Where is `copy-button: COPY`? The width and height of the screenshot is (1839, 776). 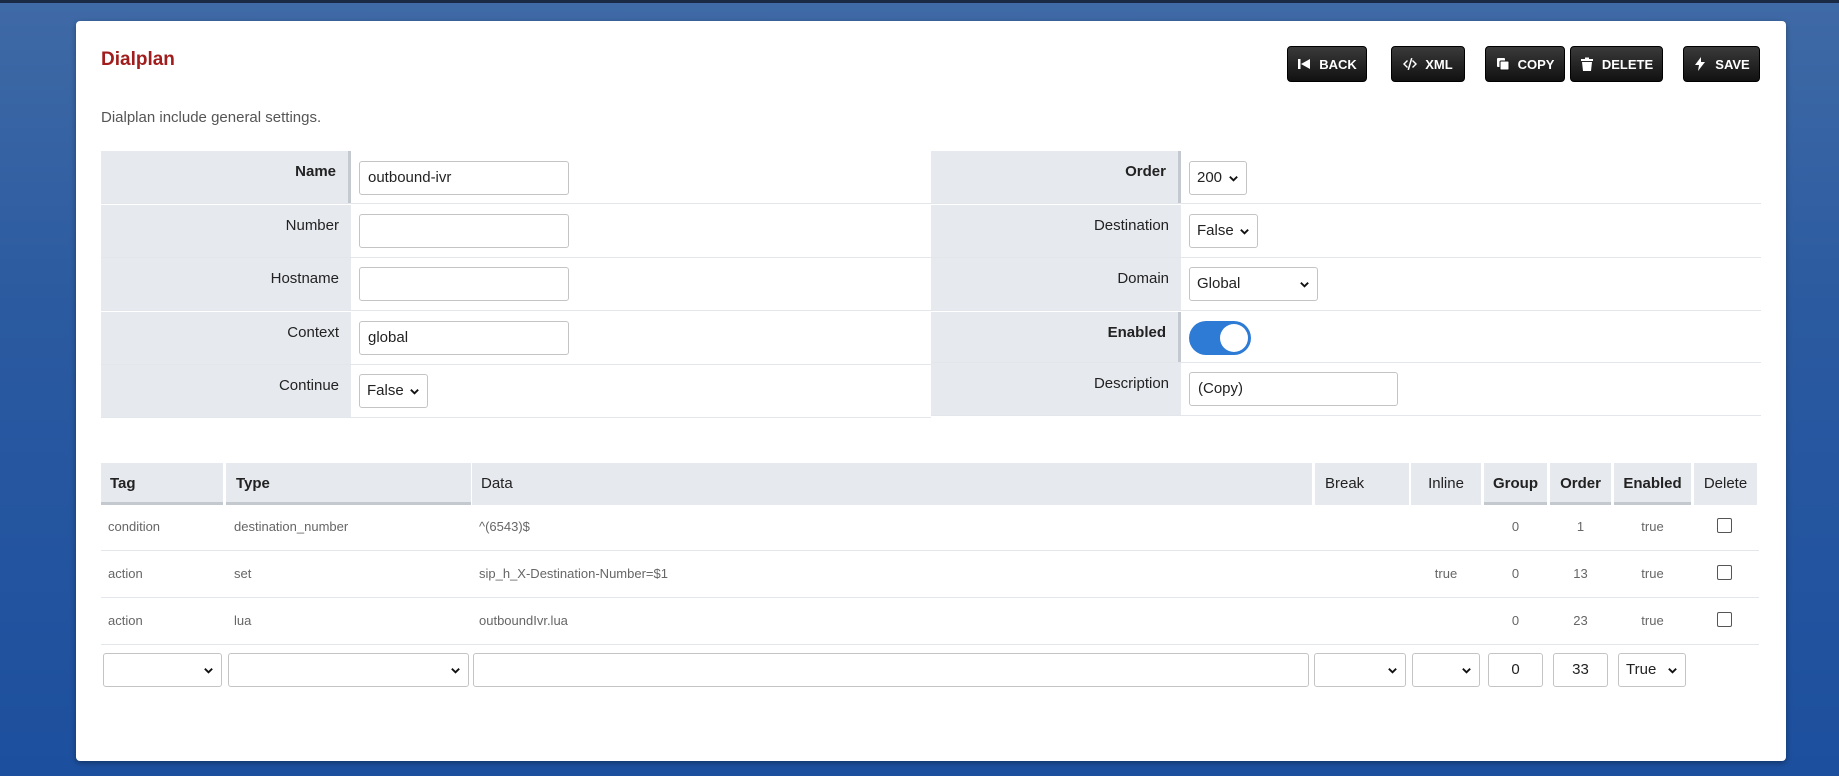
copy-button: COPY is located at coordinates (1525, 64).